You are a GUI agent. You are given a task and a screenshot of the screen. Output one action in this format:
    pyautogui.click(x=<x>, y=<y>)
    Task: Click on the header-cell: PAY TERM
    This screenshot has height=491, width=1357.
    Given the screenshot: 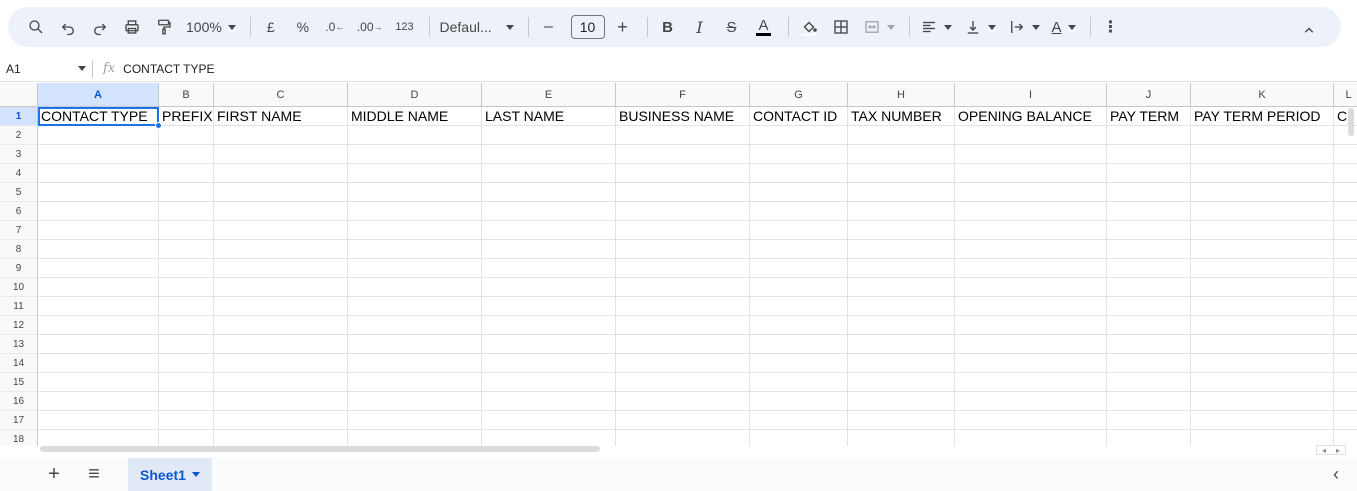 What is the action you would take?
    pyautogui.click(x=1149, y=116)
    